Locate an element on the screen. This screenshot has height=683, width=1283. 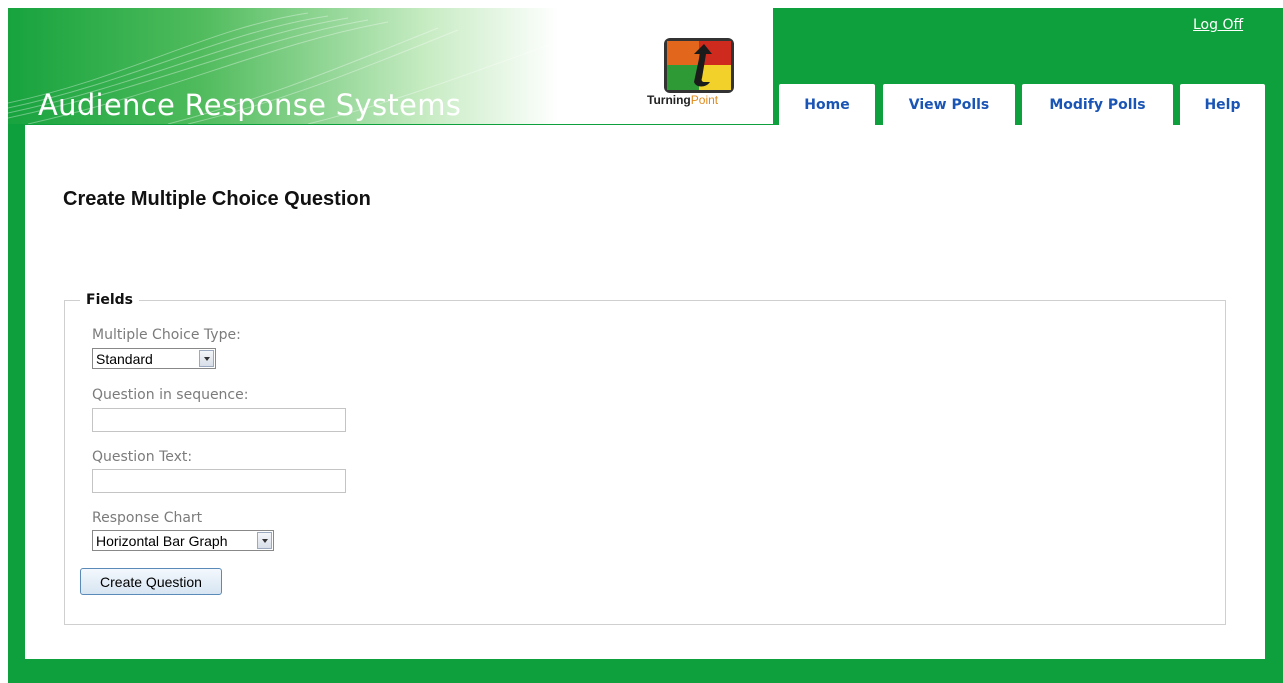
mc-type-select: Standard is located at coordinates (154, 358).